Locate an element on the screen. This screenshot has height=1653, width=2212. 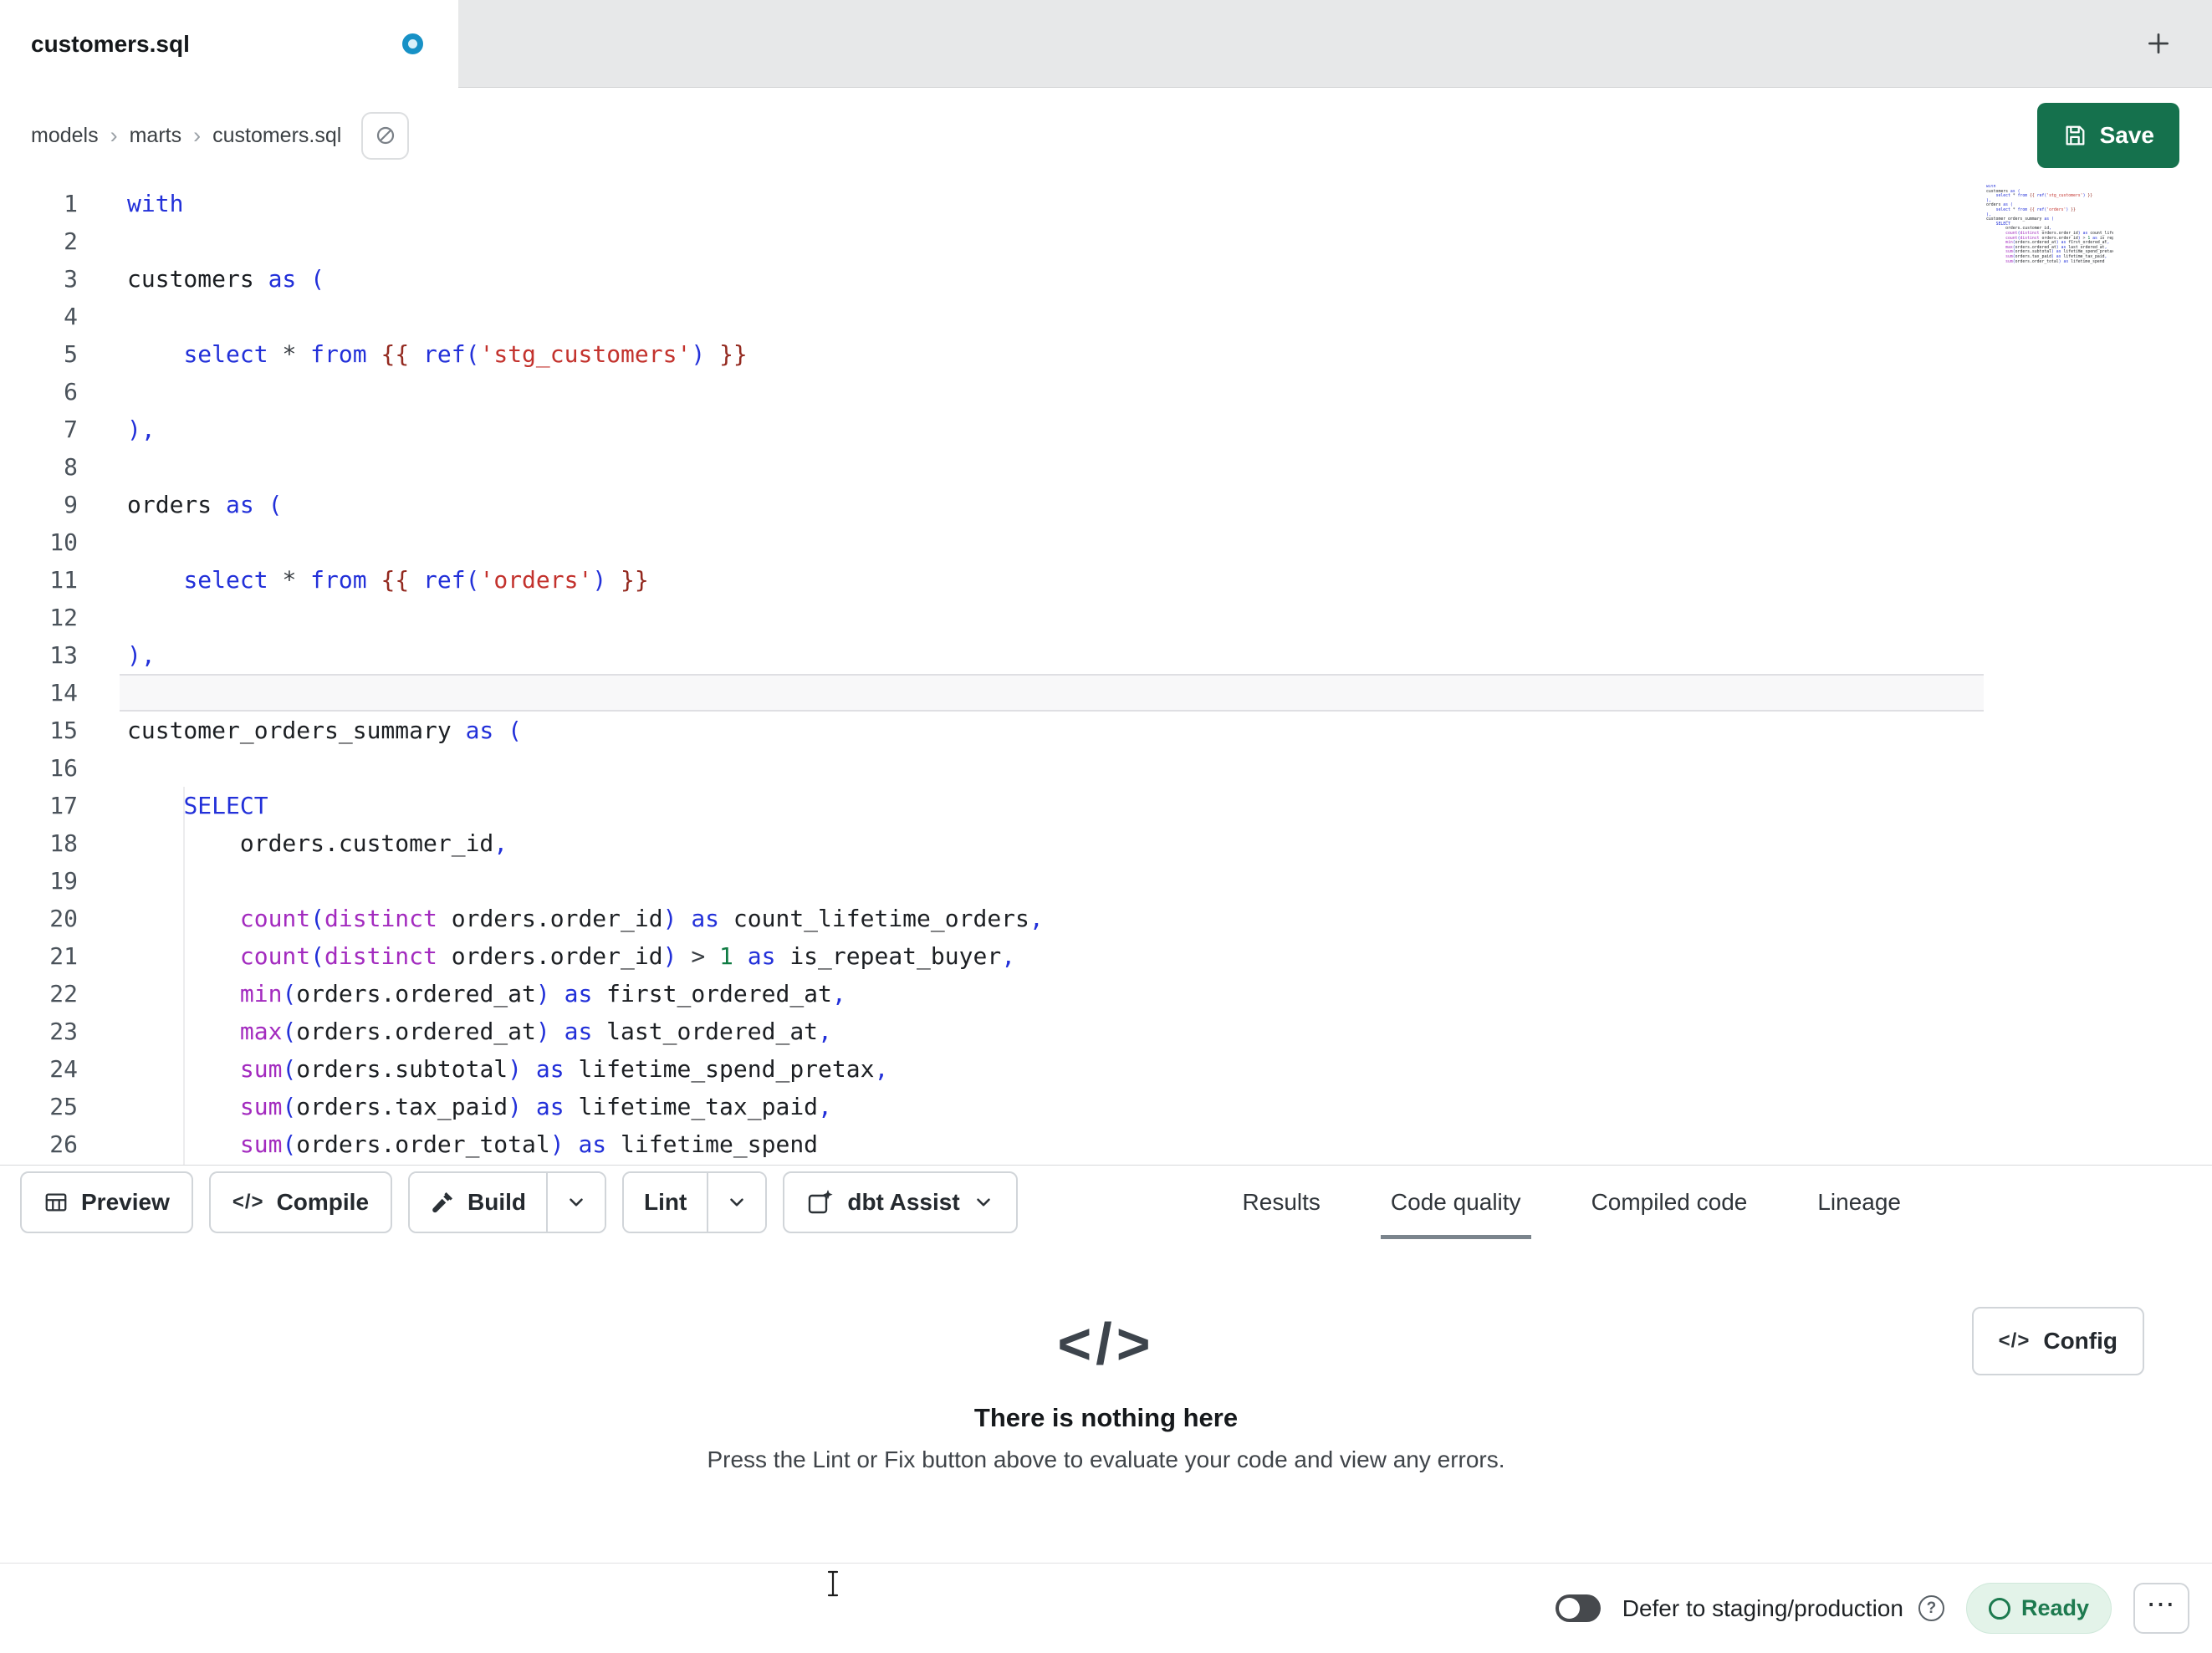
line-number: 21 is located at coordinates (63, 956).